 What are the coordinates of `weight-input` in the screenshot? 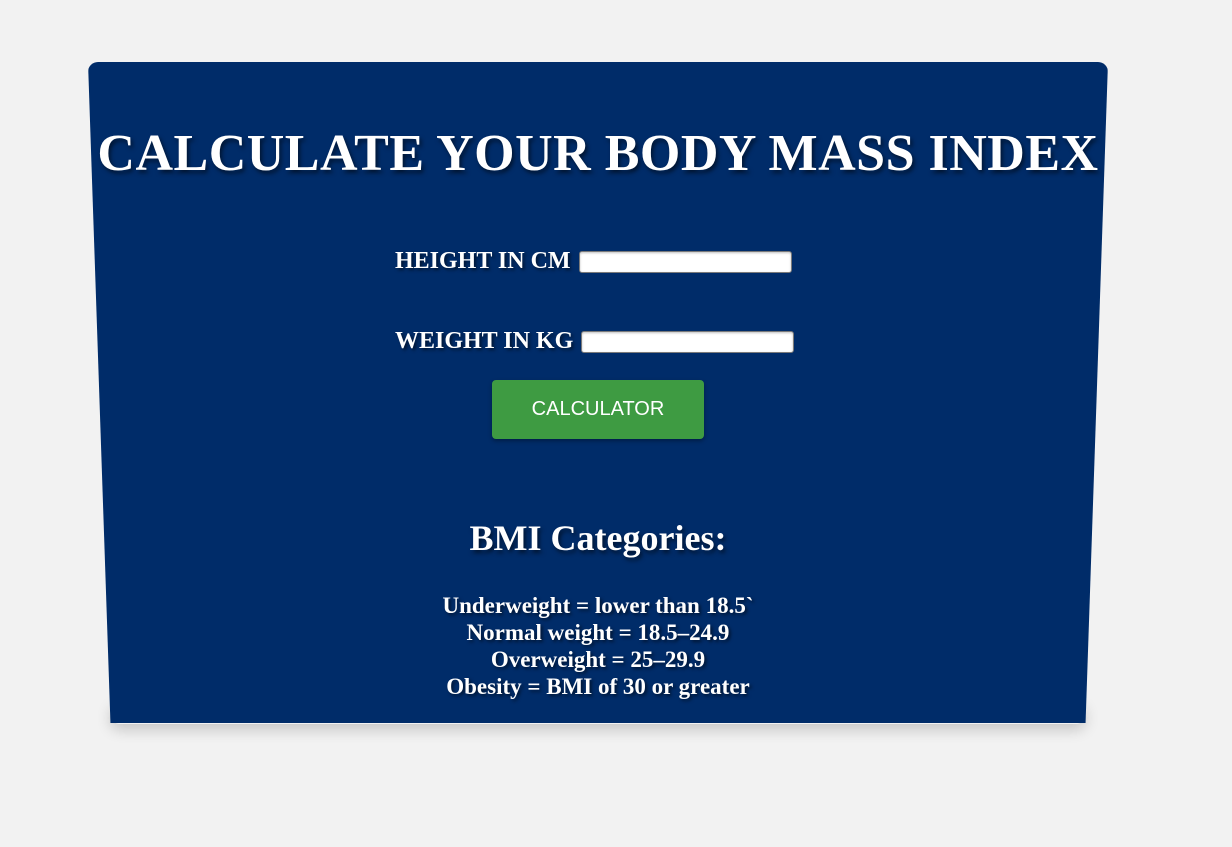 It's located at (688, 341).